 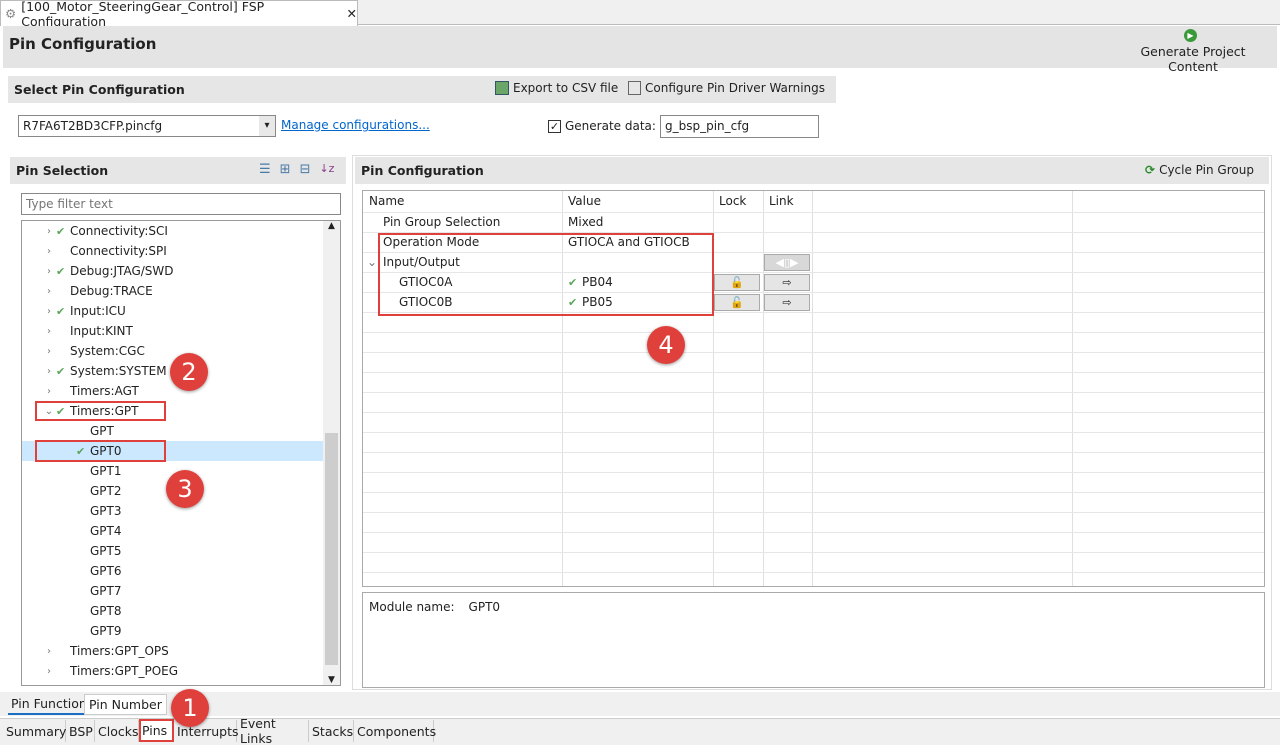 I want to click on config-select: R7FA6T2BD3CFP.pincfg ▾, so click(x=147, y=126).